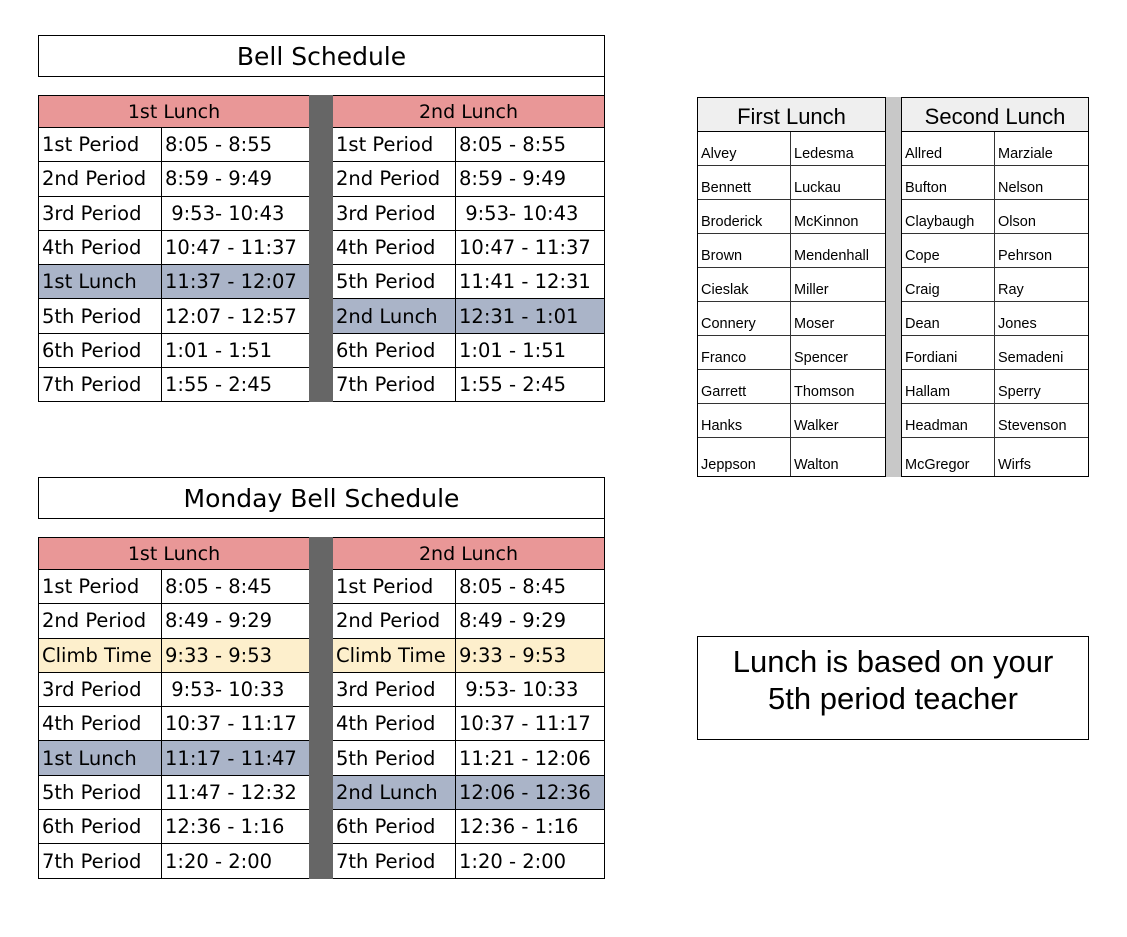  What do you see at coordinates (811, 290) in the screenshot?
I see `teacher-name: Miller` at bounding box center [811, 290].